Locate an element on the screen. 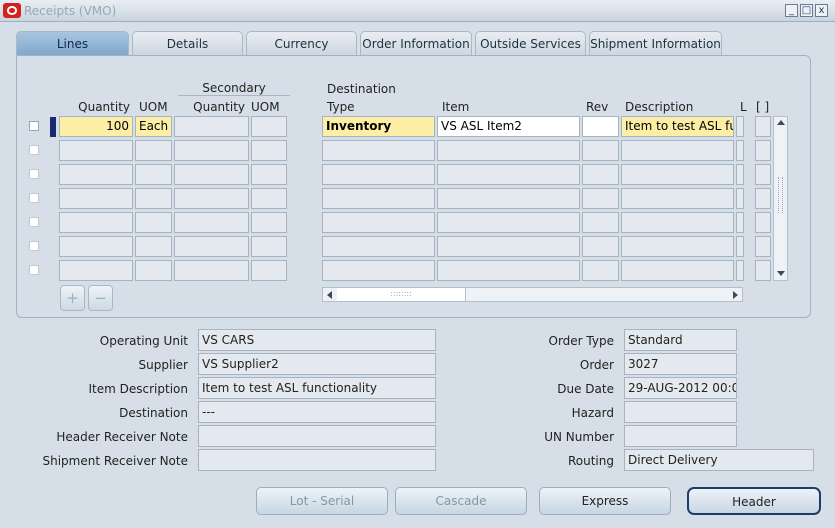  item-description-field: Item to test ASL functionality is located at coordinates (317, 388).